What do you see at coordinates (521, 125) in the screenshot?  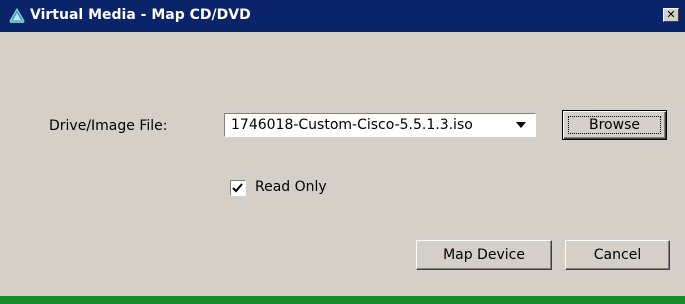 I see `chevron-down-icon` at bounding box center [521, 125].